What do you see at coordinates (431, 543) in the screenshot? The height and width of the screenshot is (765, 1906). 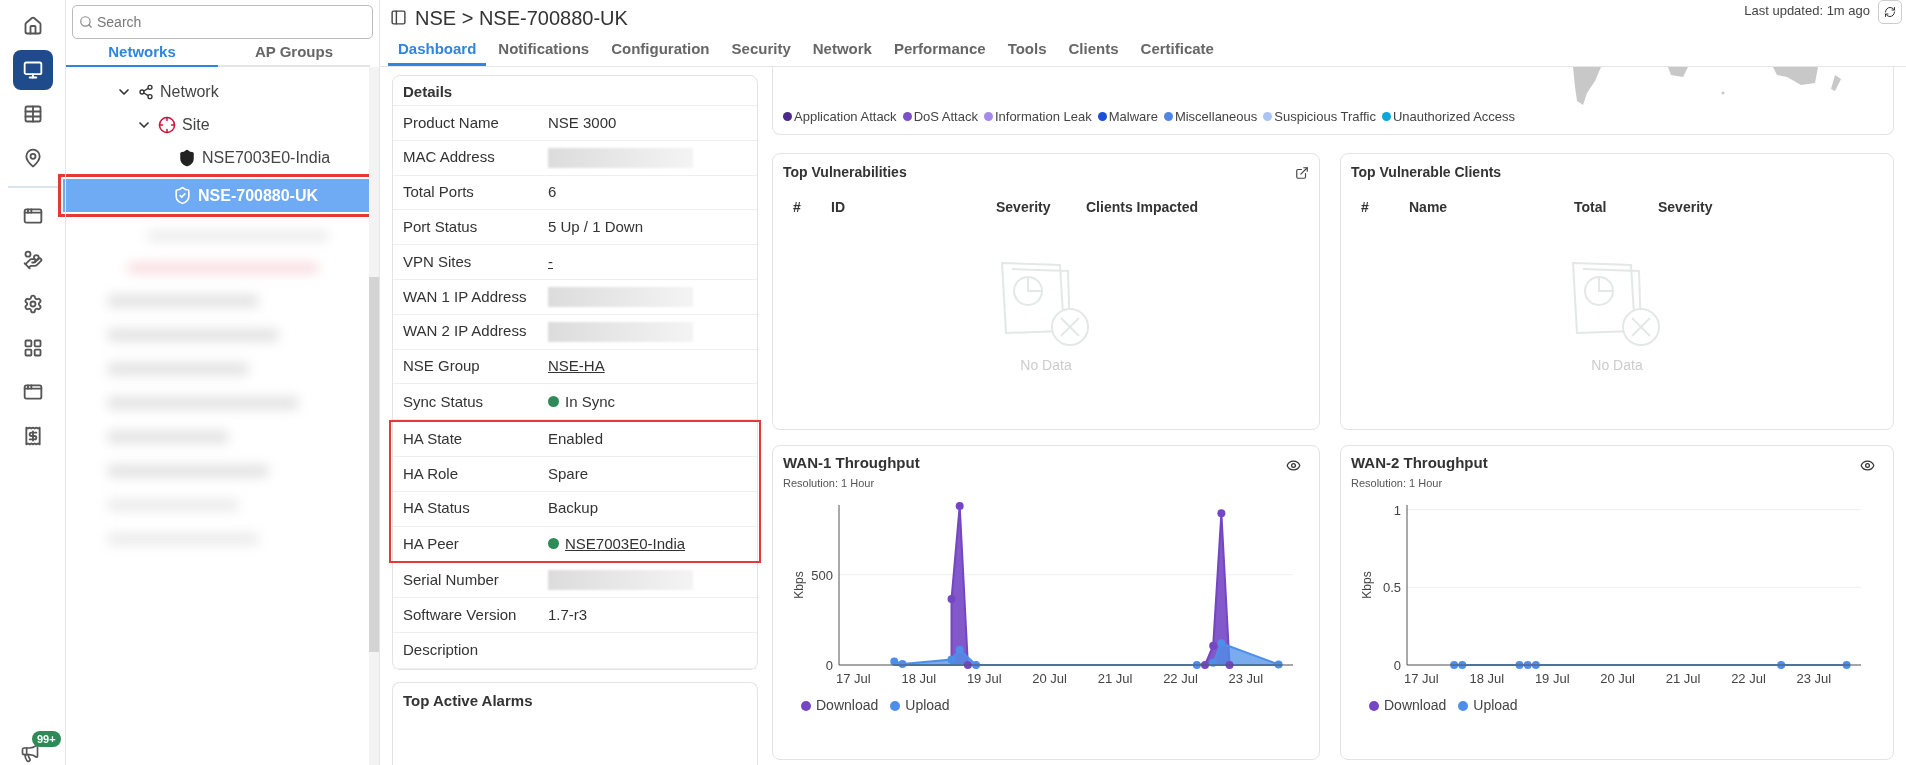 I see `detail-label: HA Peer` at bounding box center [431, 543].